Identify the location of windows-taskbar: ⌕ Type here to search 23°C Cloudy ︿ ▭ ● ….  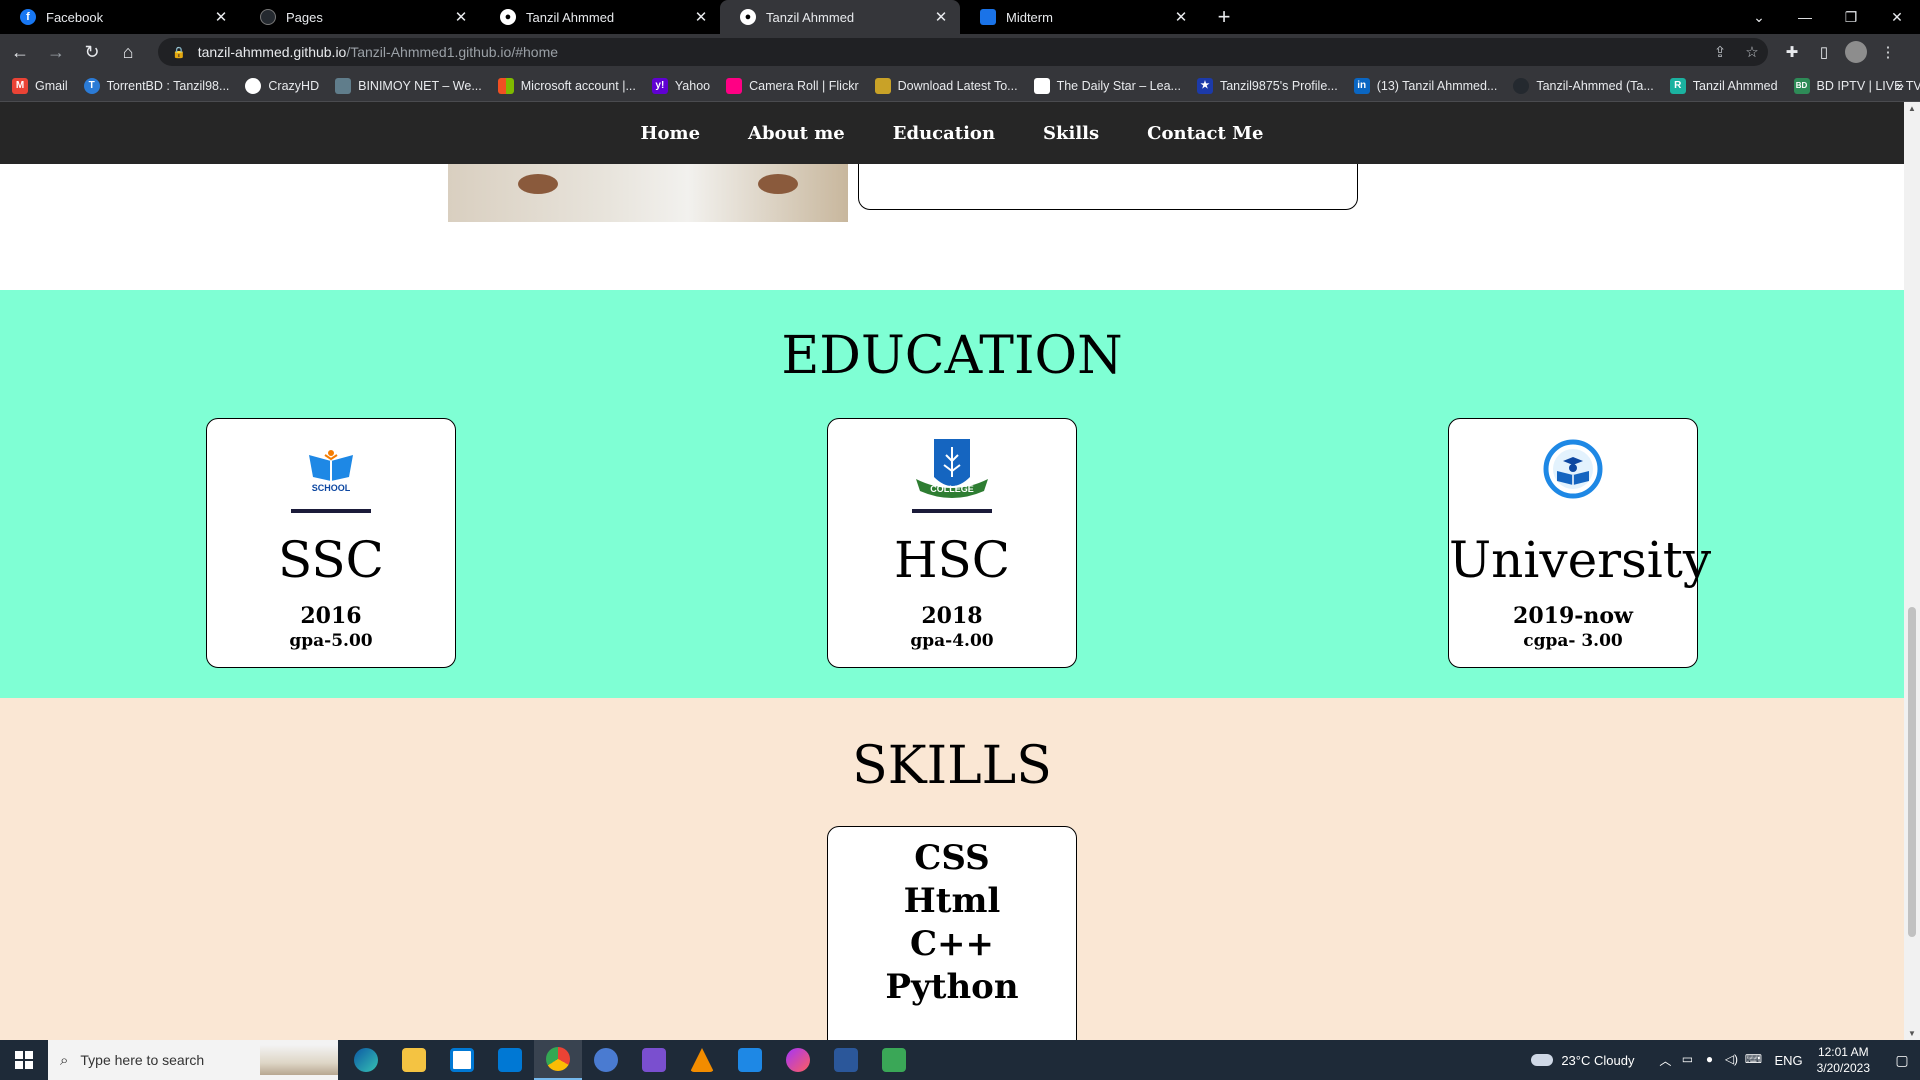
(960, 1060).